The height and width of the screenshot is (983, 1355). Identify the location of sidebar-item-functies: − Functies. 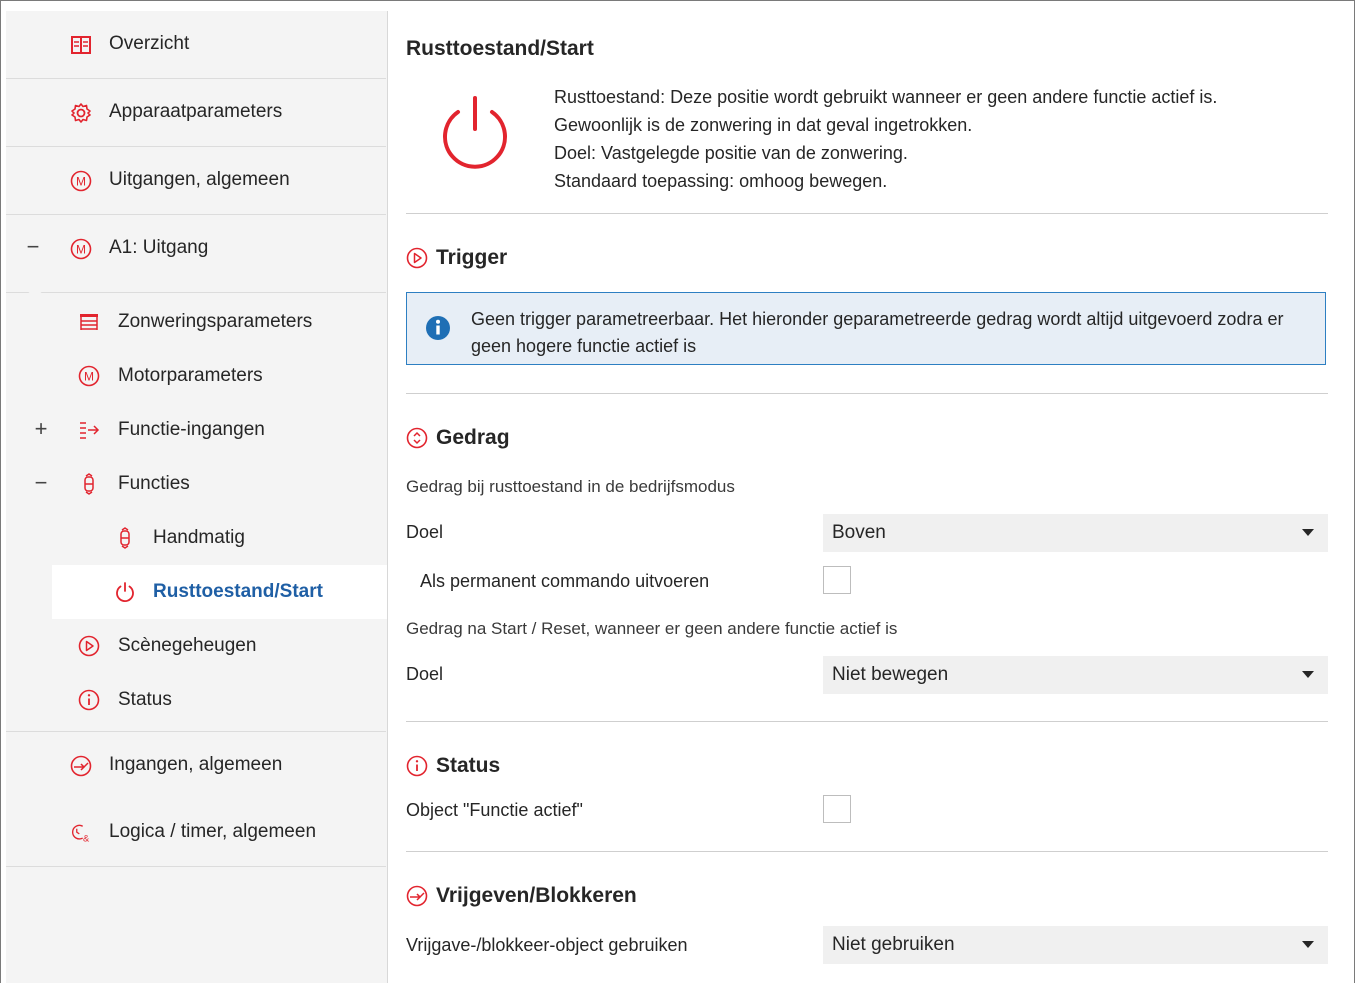
(196, 484).